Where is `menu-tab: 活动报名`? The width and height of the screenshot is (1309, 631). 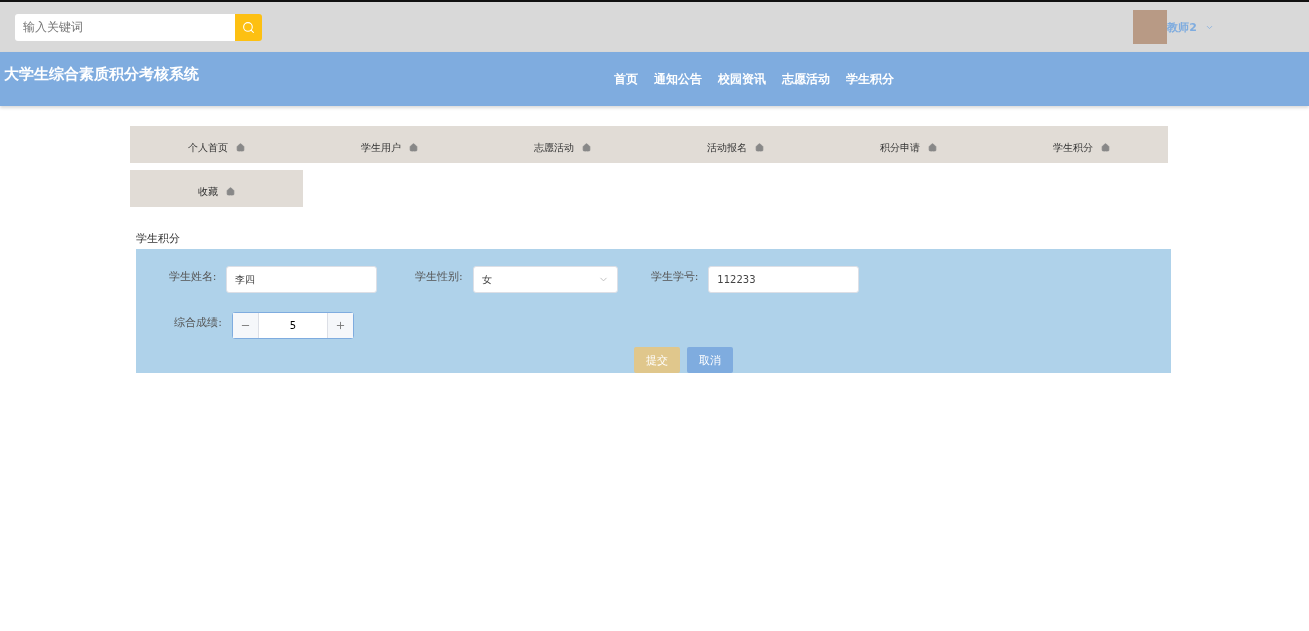 menu-tab: 活动报名 is located at coordinates (735, 144).